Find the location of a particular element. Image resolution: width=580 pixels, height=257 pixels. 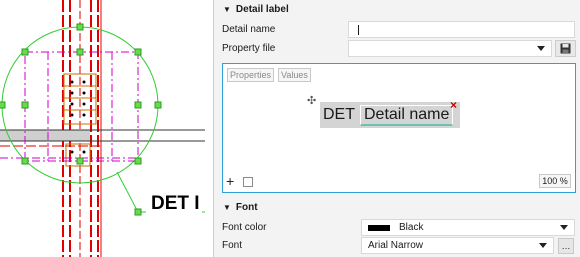

beam-section is located at coordinates (45, 135).